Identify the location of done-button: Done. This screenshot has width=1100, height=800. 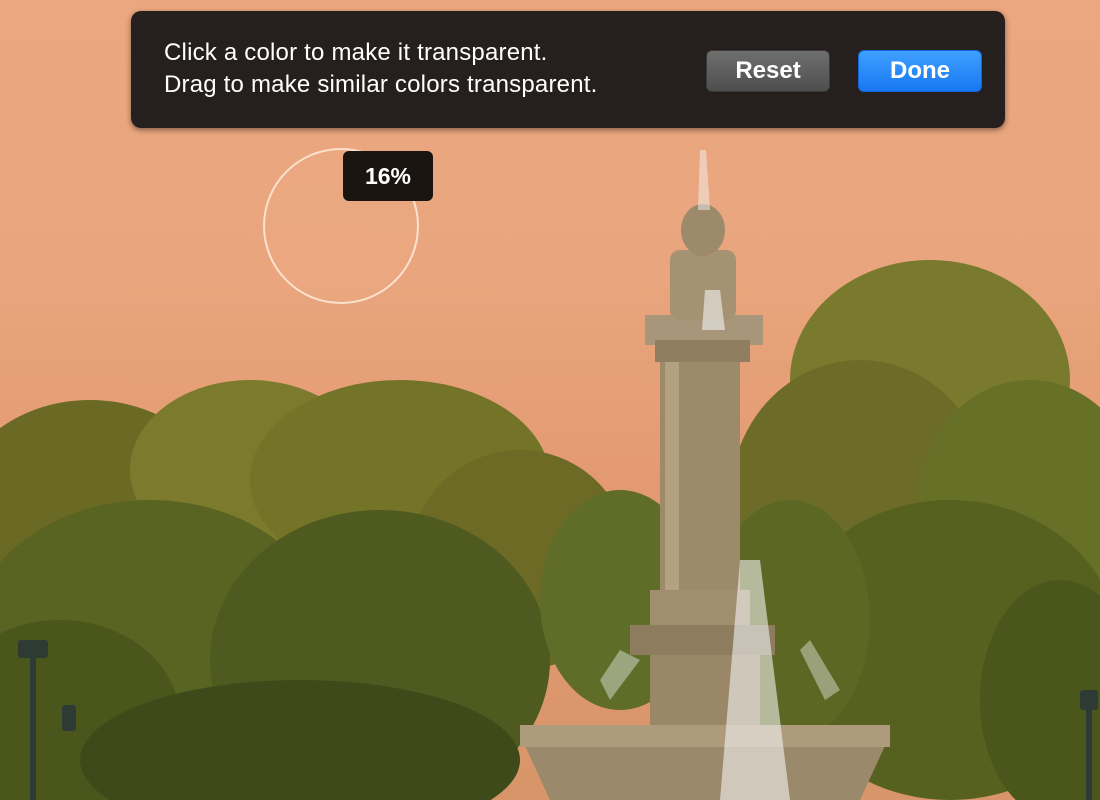
(920, 71).